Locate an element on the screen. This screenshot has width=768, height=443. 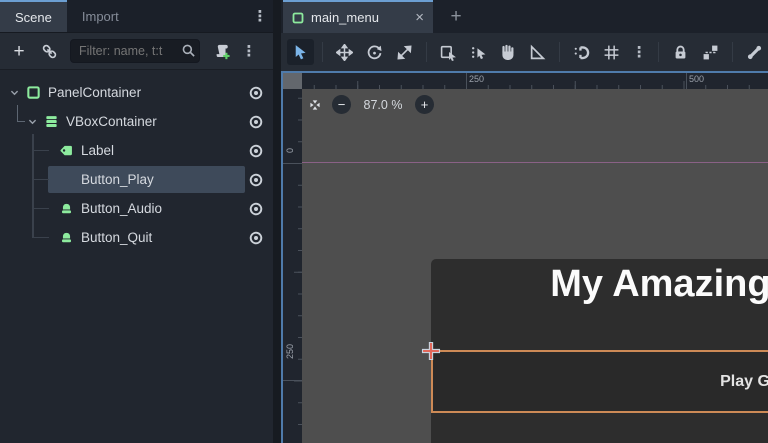
position-crosshair-icon is located at coordinates (431, 351).